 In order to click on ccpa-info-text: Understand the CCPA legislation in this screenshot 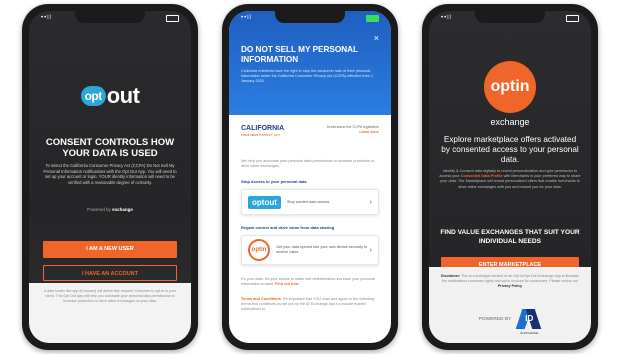, I will do `click(352, 127)`.